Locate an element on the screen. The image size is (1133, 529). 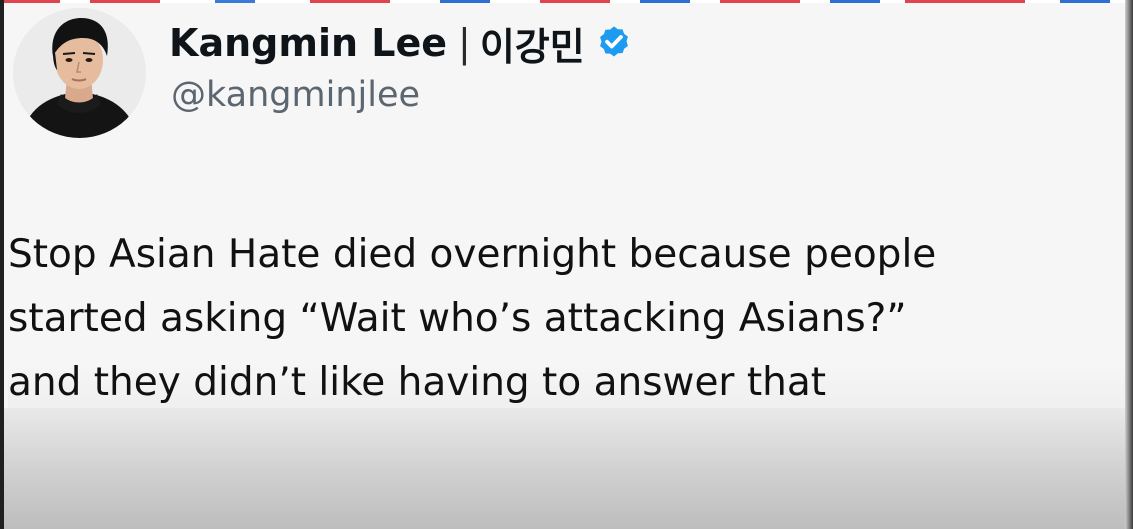
avatar is located at coordinates (79, 73).